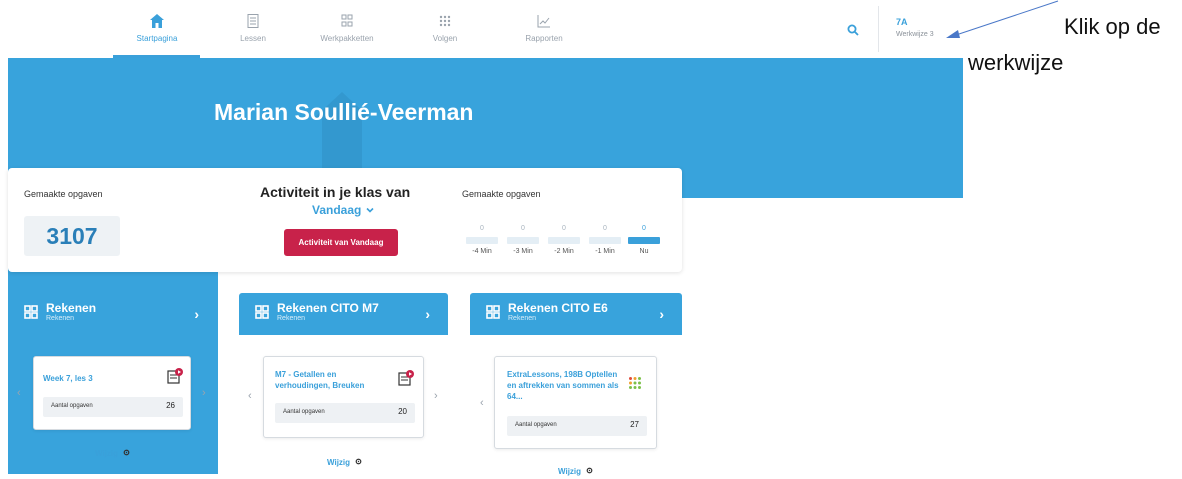 The width and height of the screenshot is (1182, 479). Describe the element at coordinates (564, 251) in the screenshot. I see `timeline-label: -2 Min` at that location.